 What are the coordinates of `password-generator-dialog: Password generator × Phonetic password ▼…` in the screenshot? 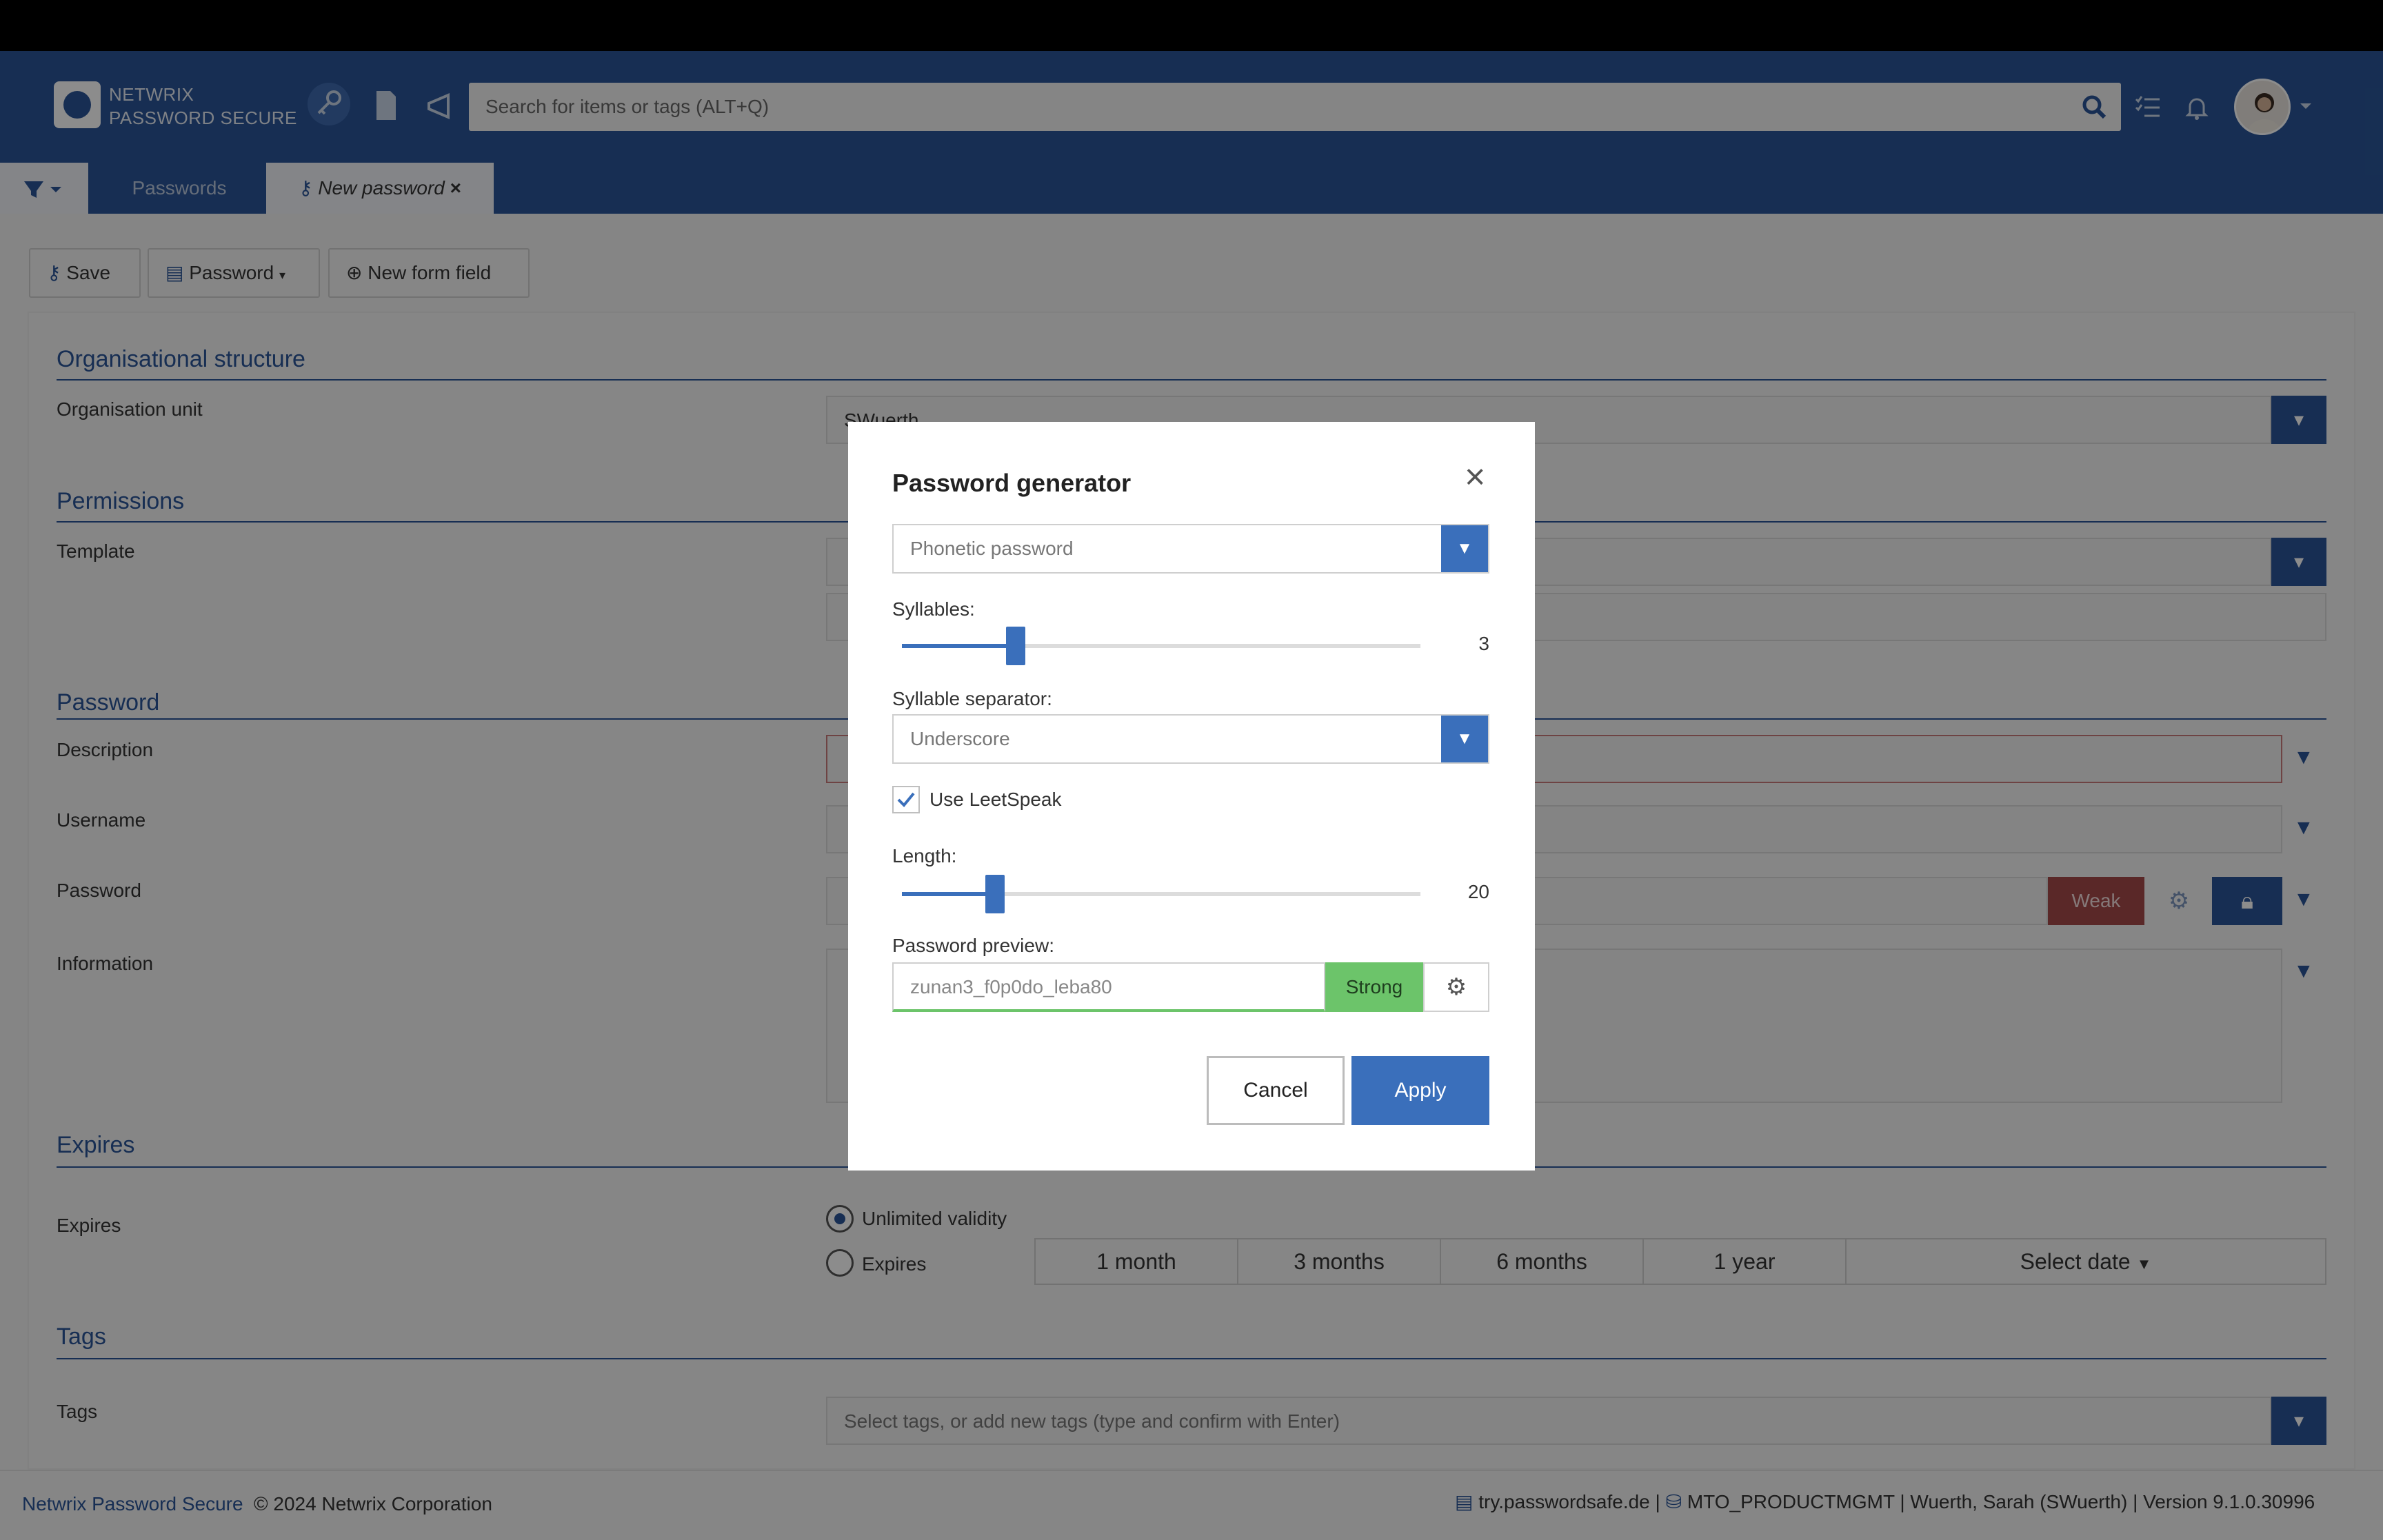 It's located at (1191, 797).